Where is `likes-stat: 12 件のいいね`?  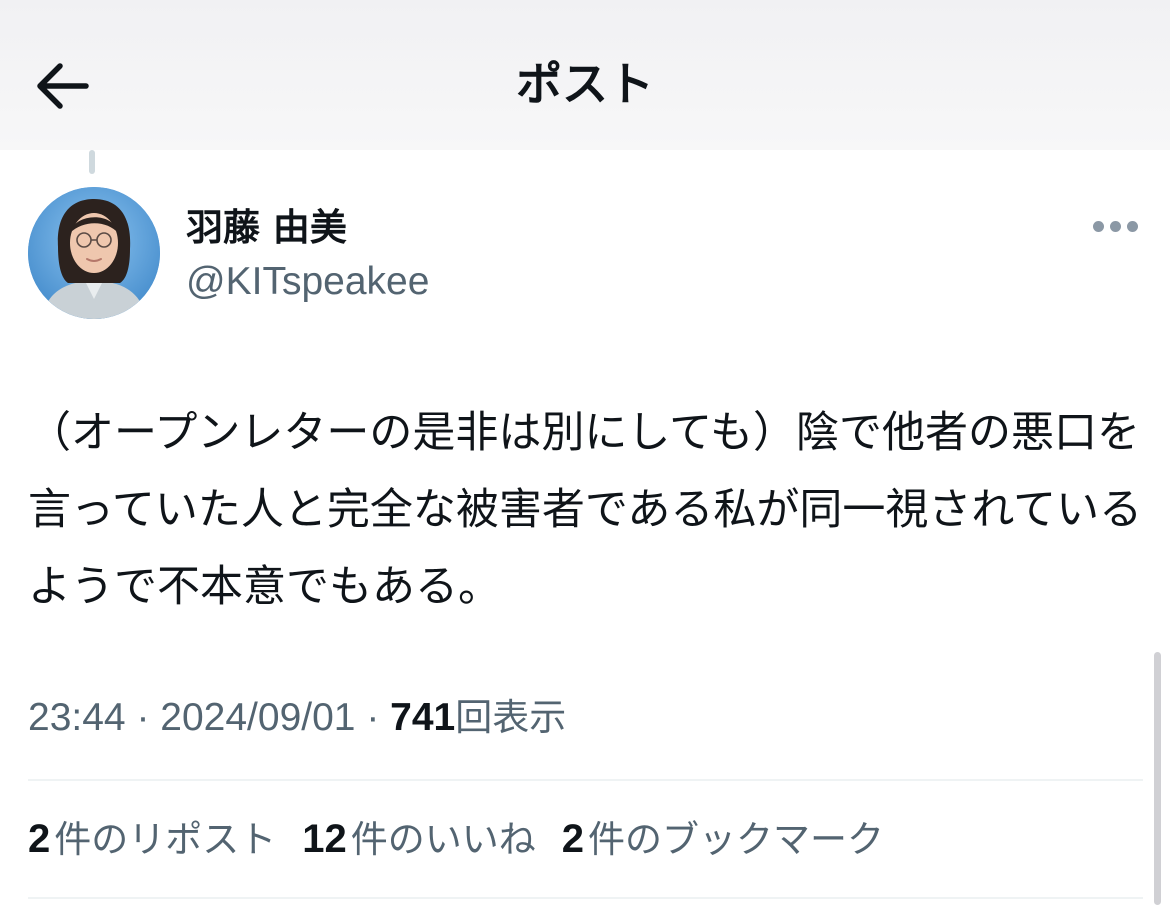
likes-stat: 12 件のいいね is located at coordinates (419, 839).